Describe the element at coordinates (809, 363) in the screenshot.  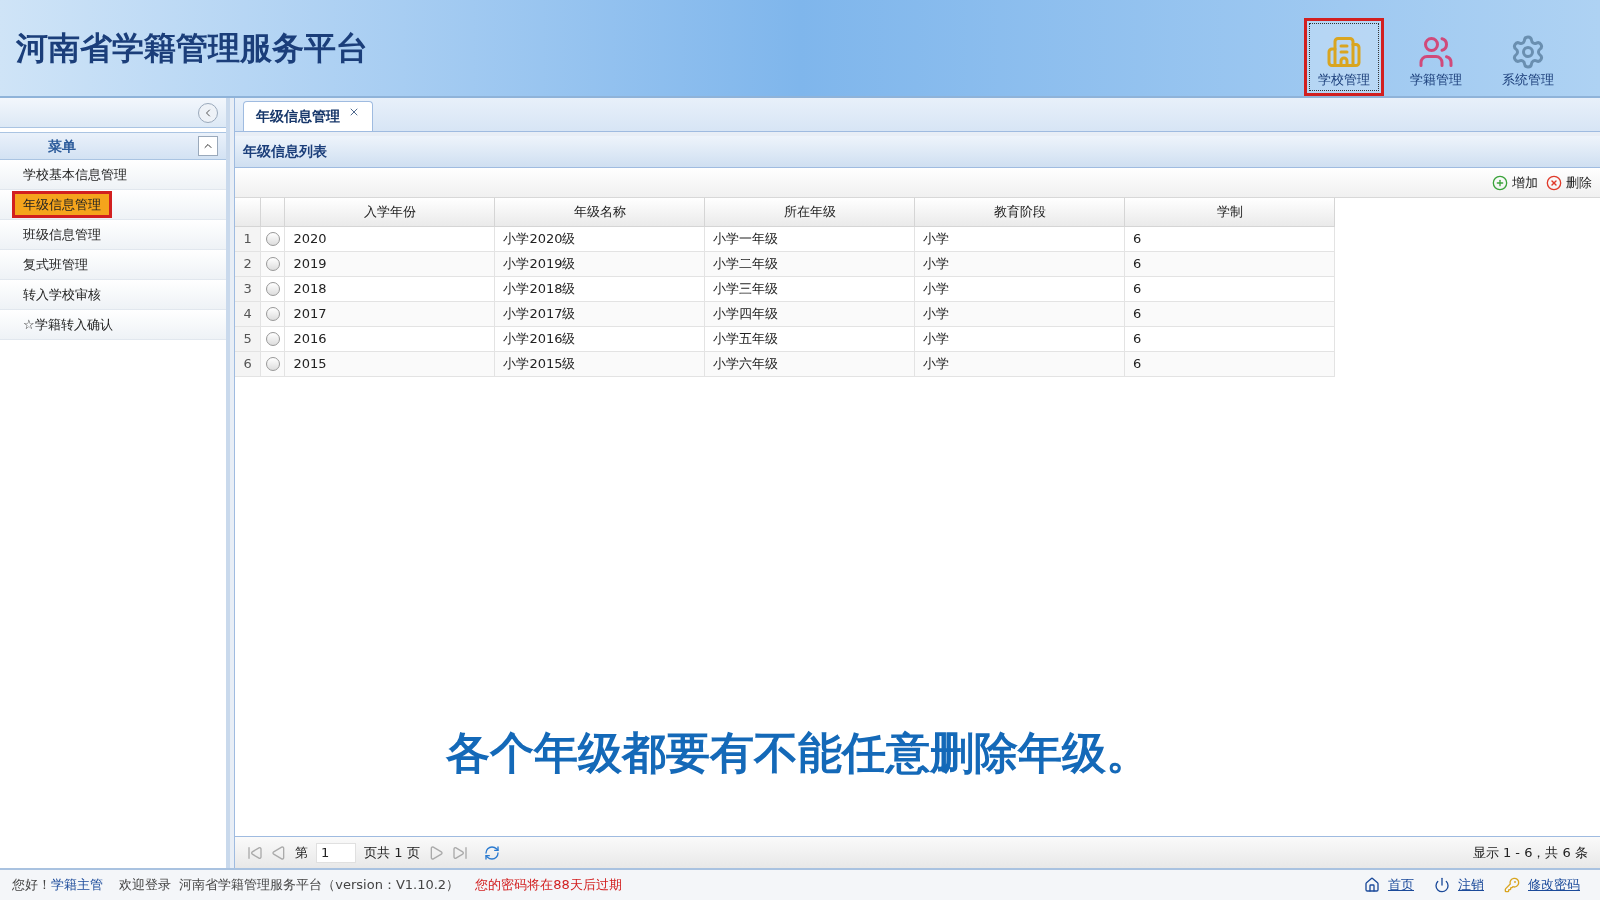
I see `table-cell: 小学六年级` at that location.